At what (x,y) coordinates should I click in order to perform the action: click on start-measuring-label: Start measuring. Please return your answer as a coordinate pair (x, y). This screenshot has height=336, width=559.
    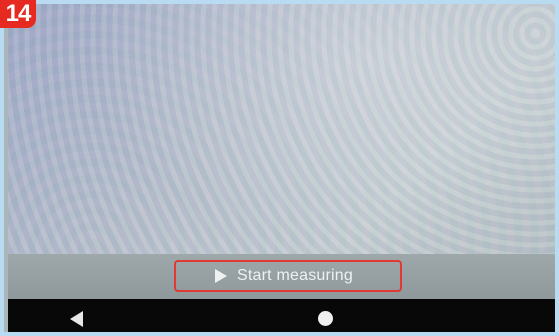
    Looking at the image, I should click on (295, 275).